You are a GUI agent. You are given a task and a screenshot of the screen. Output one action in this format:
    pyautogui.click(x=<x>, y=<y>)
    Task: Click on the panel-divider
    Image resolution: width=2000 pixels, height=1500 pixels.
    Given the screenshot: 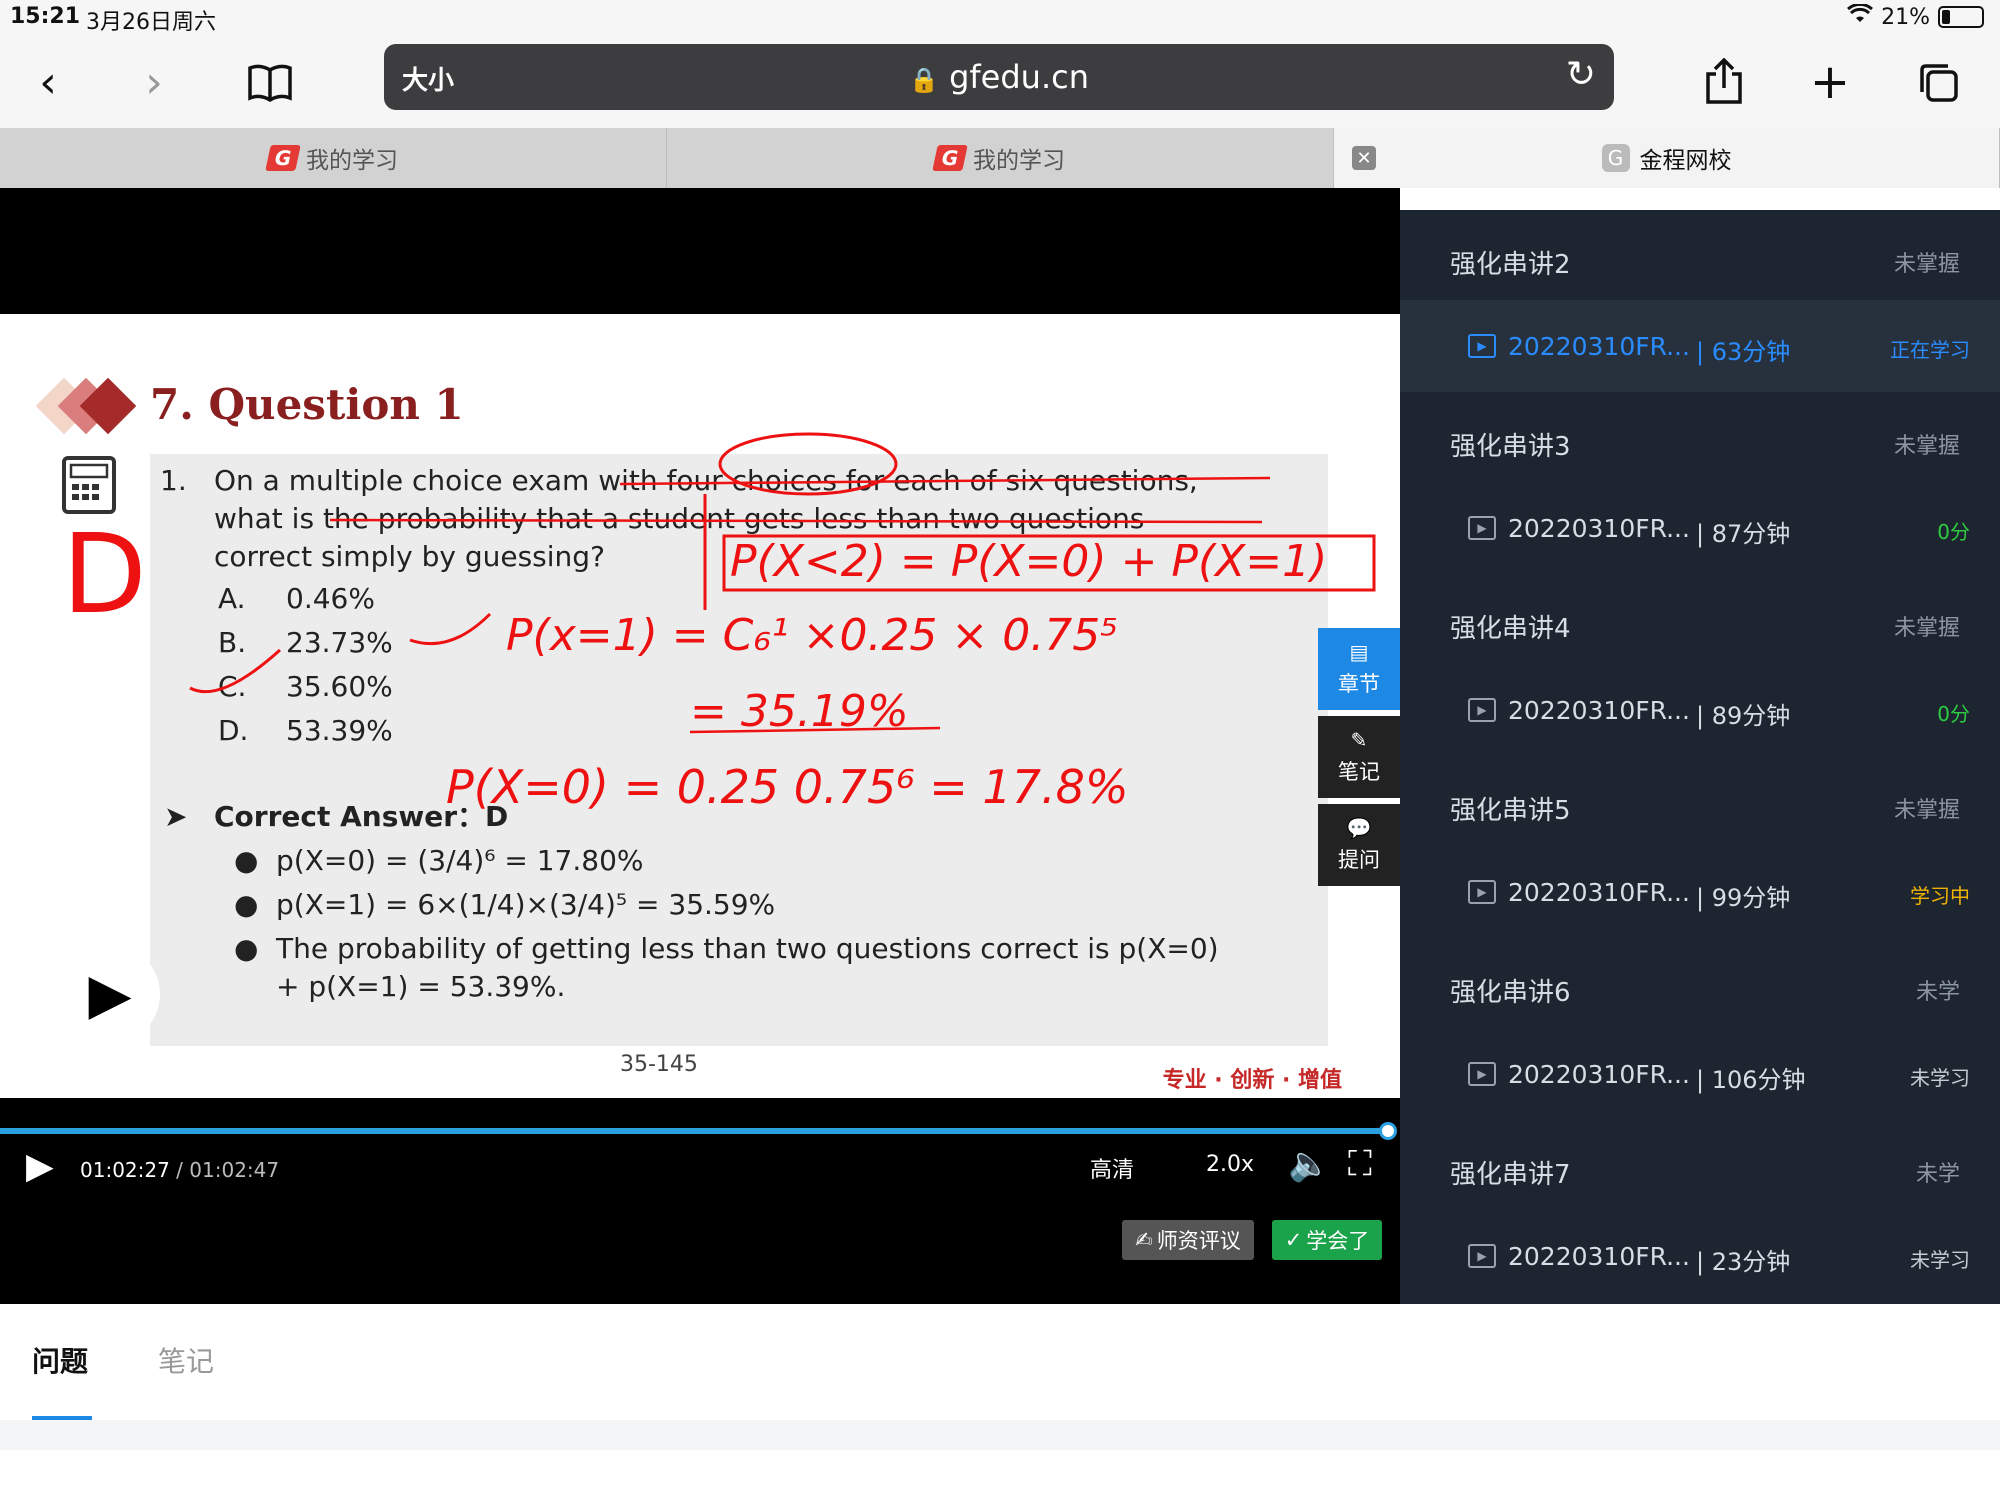 What is the action you would take?
    pyautogui.click(x=1000, y=1435)
    